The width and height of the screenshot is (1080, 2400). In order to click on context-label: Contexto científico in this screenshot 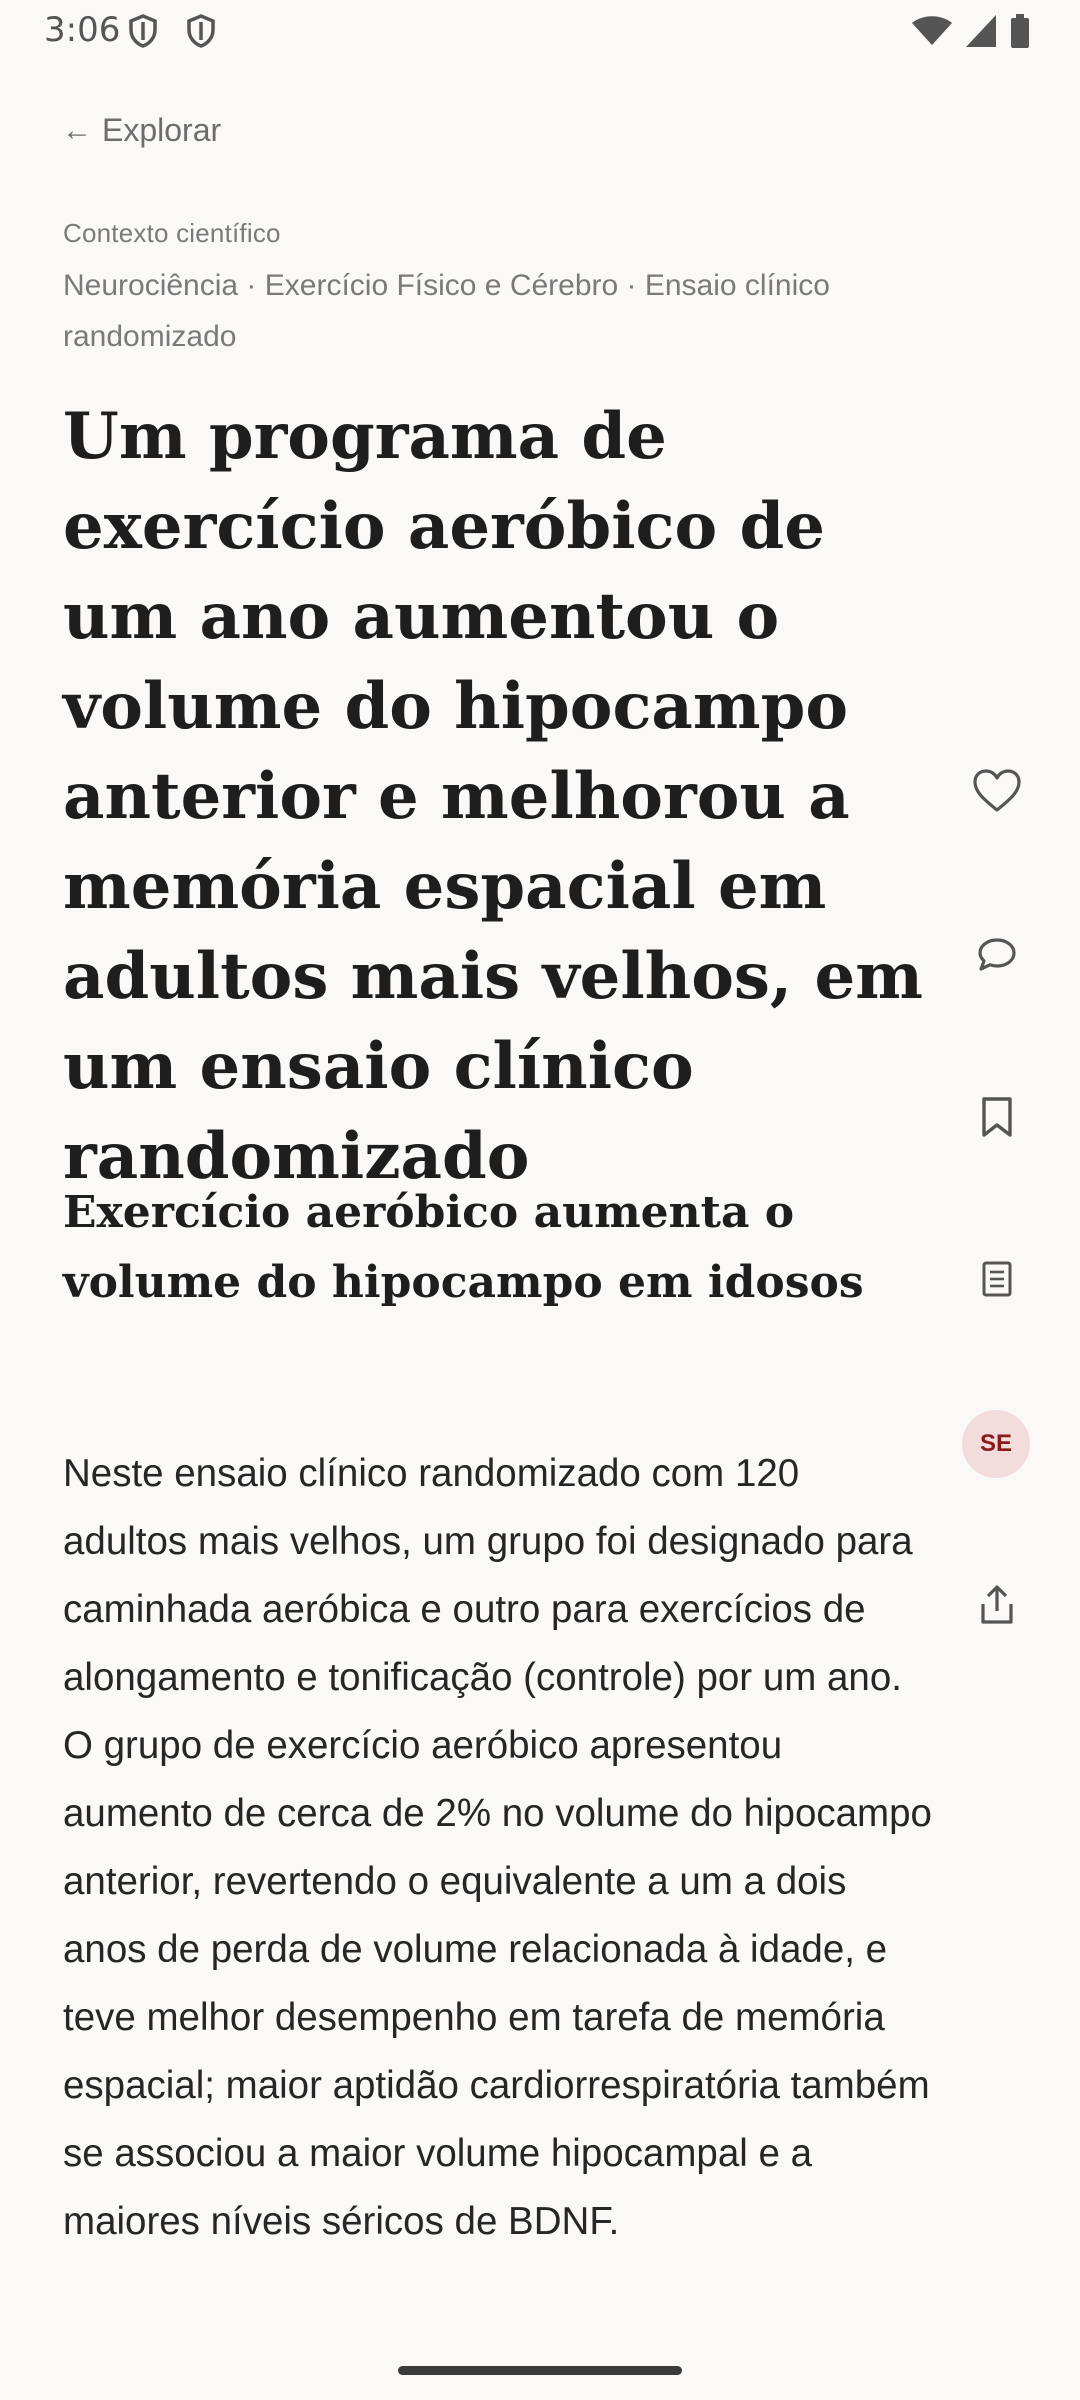, I will do `click(172, 233)`.